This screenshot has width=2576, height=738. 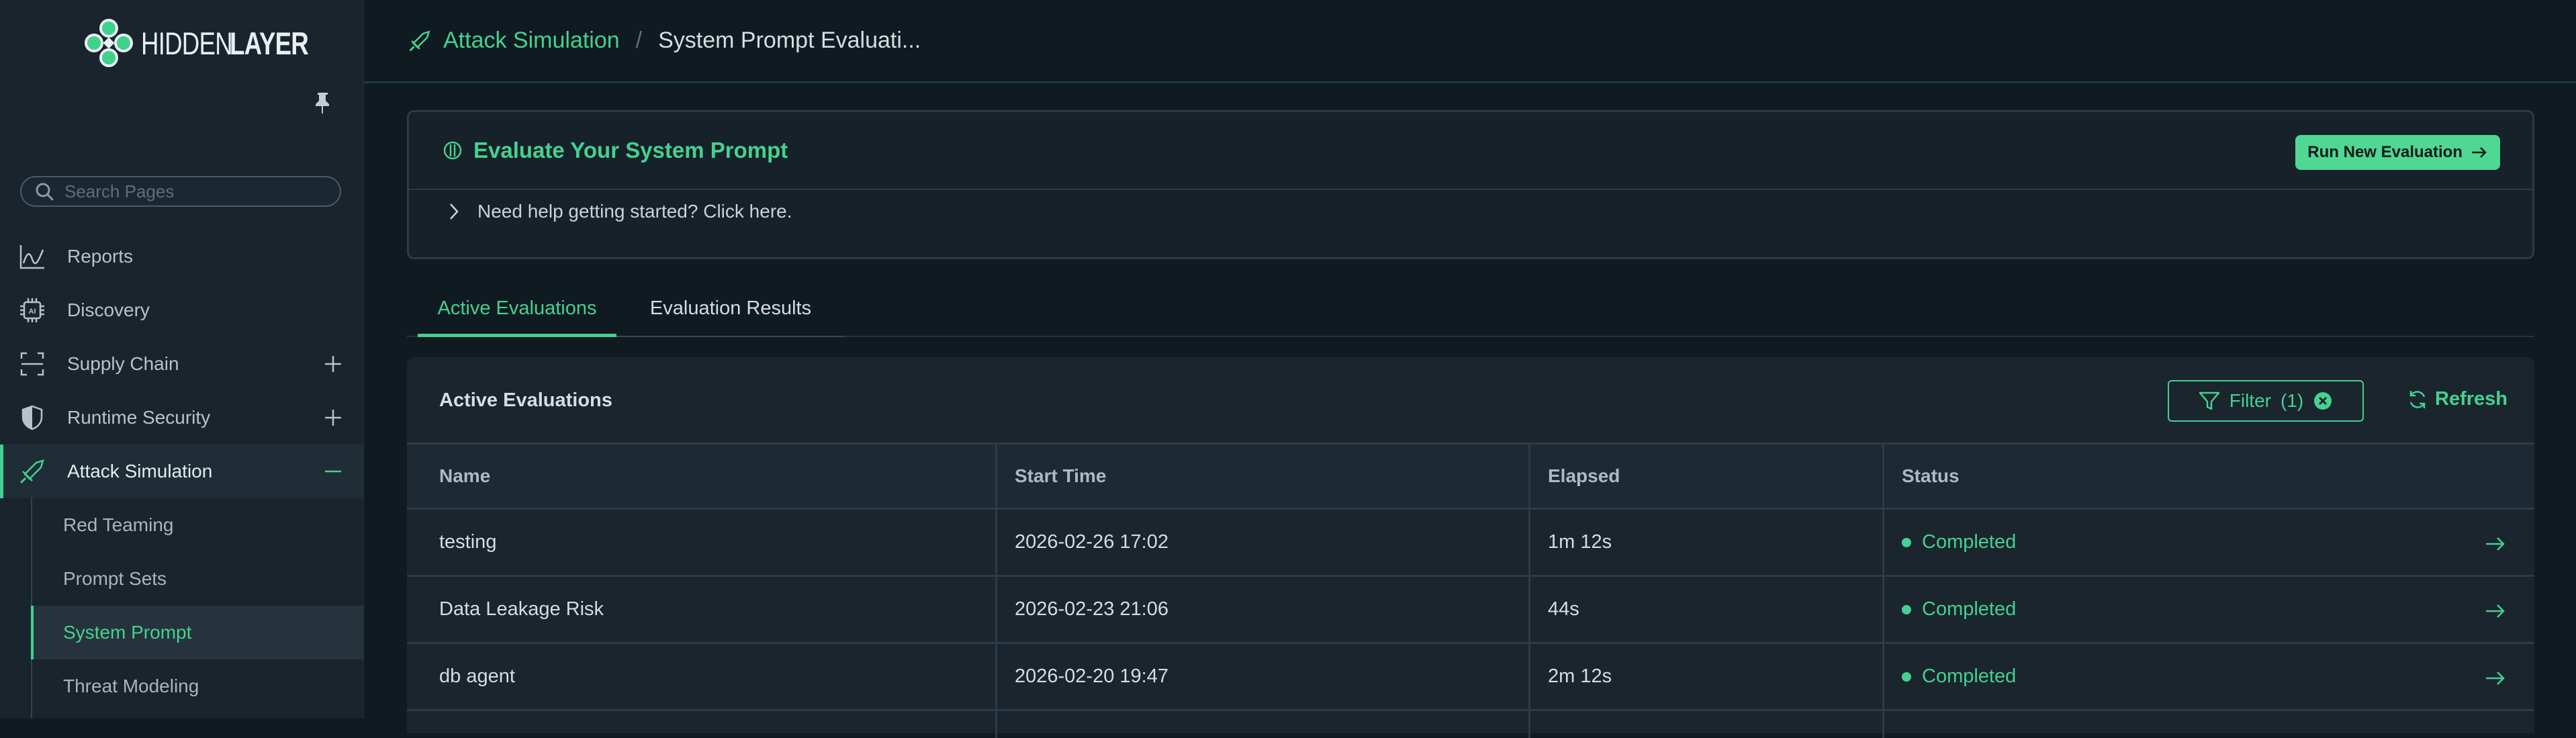 What do you see at coordinates (521, 609) in the screenshot?
I see `cell-name: Data Leakage Risk` at bounding box center [521, 609].